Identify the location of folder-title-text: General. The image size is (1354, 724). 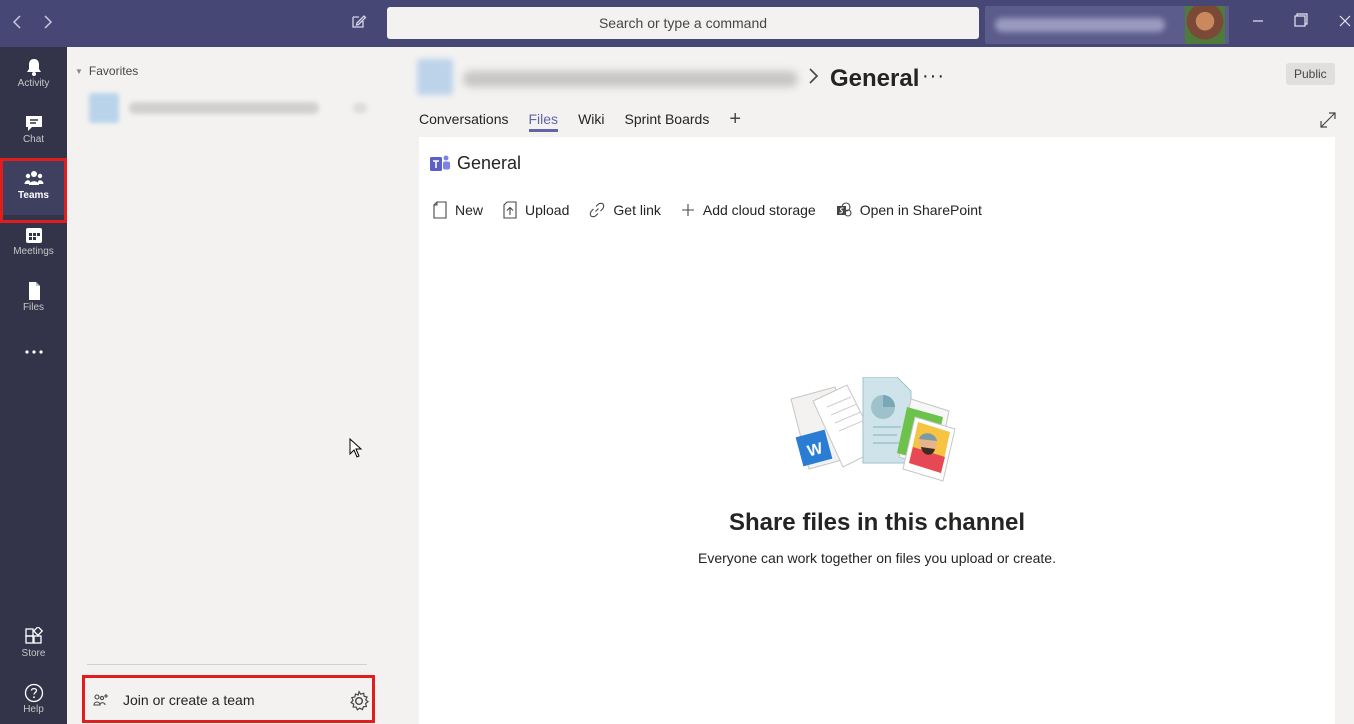
(489, 163).